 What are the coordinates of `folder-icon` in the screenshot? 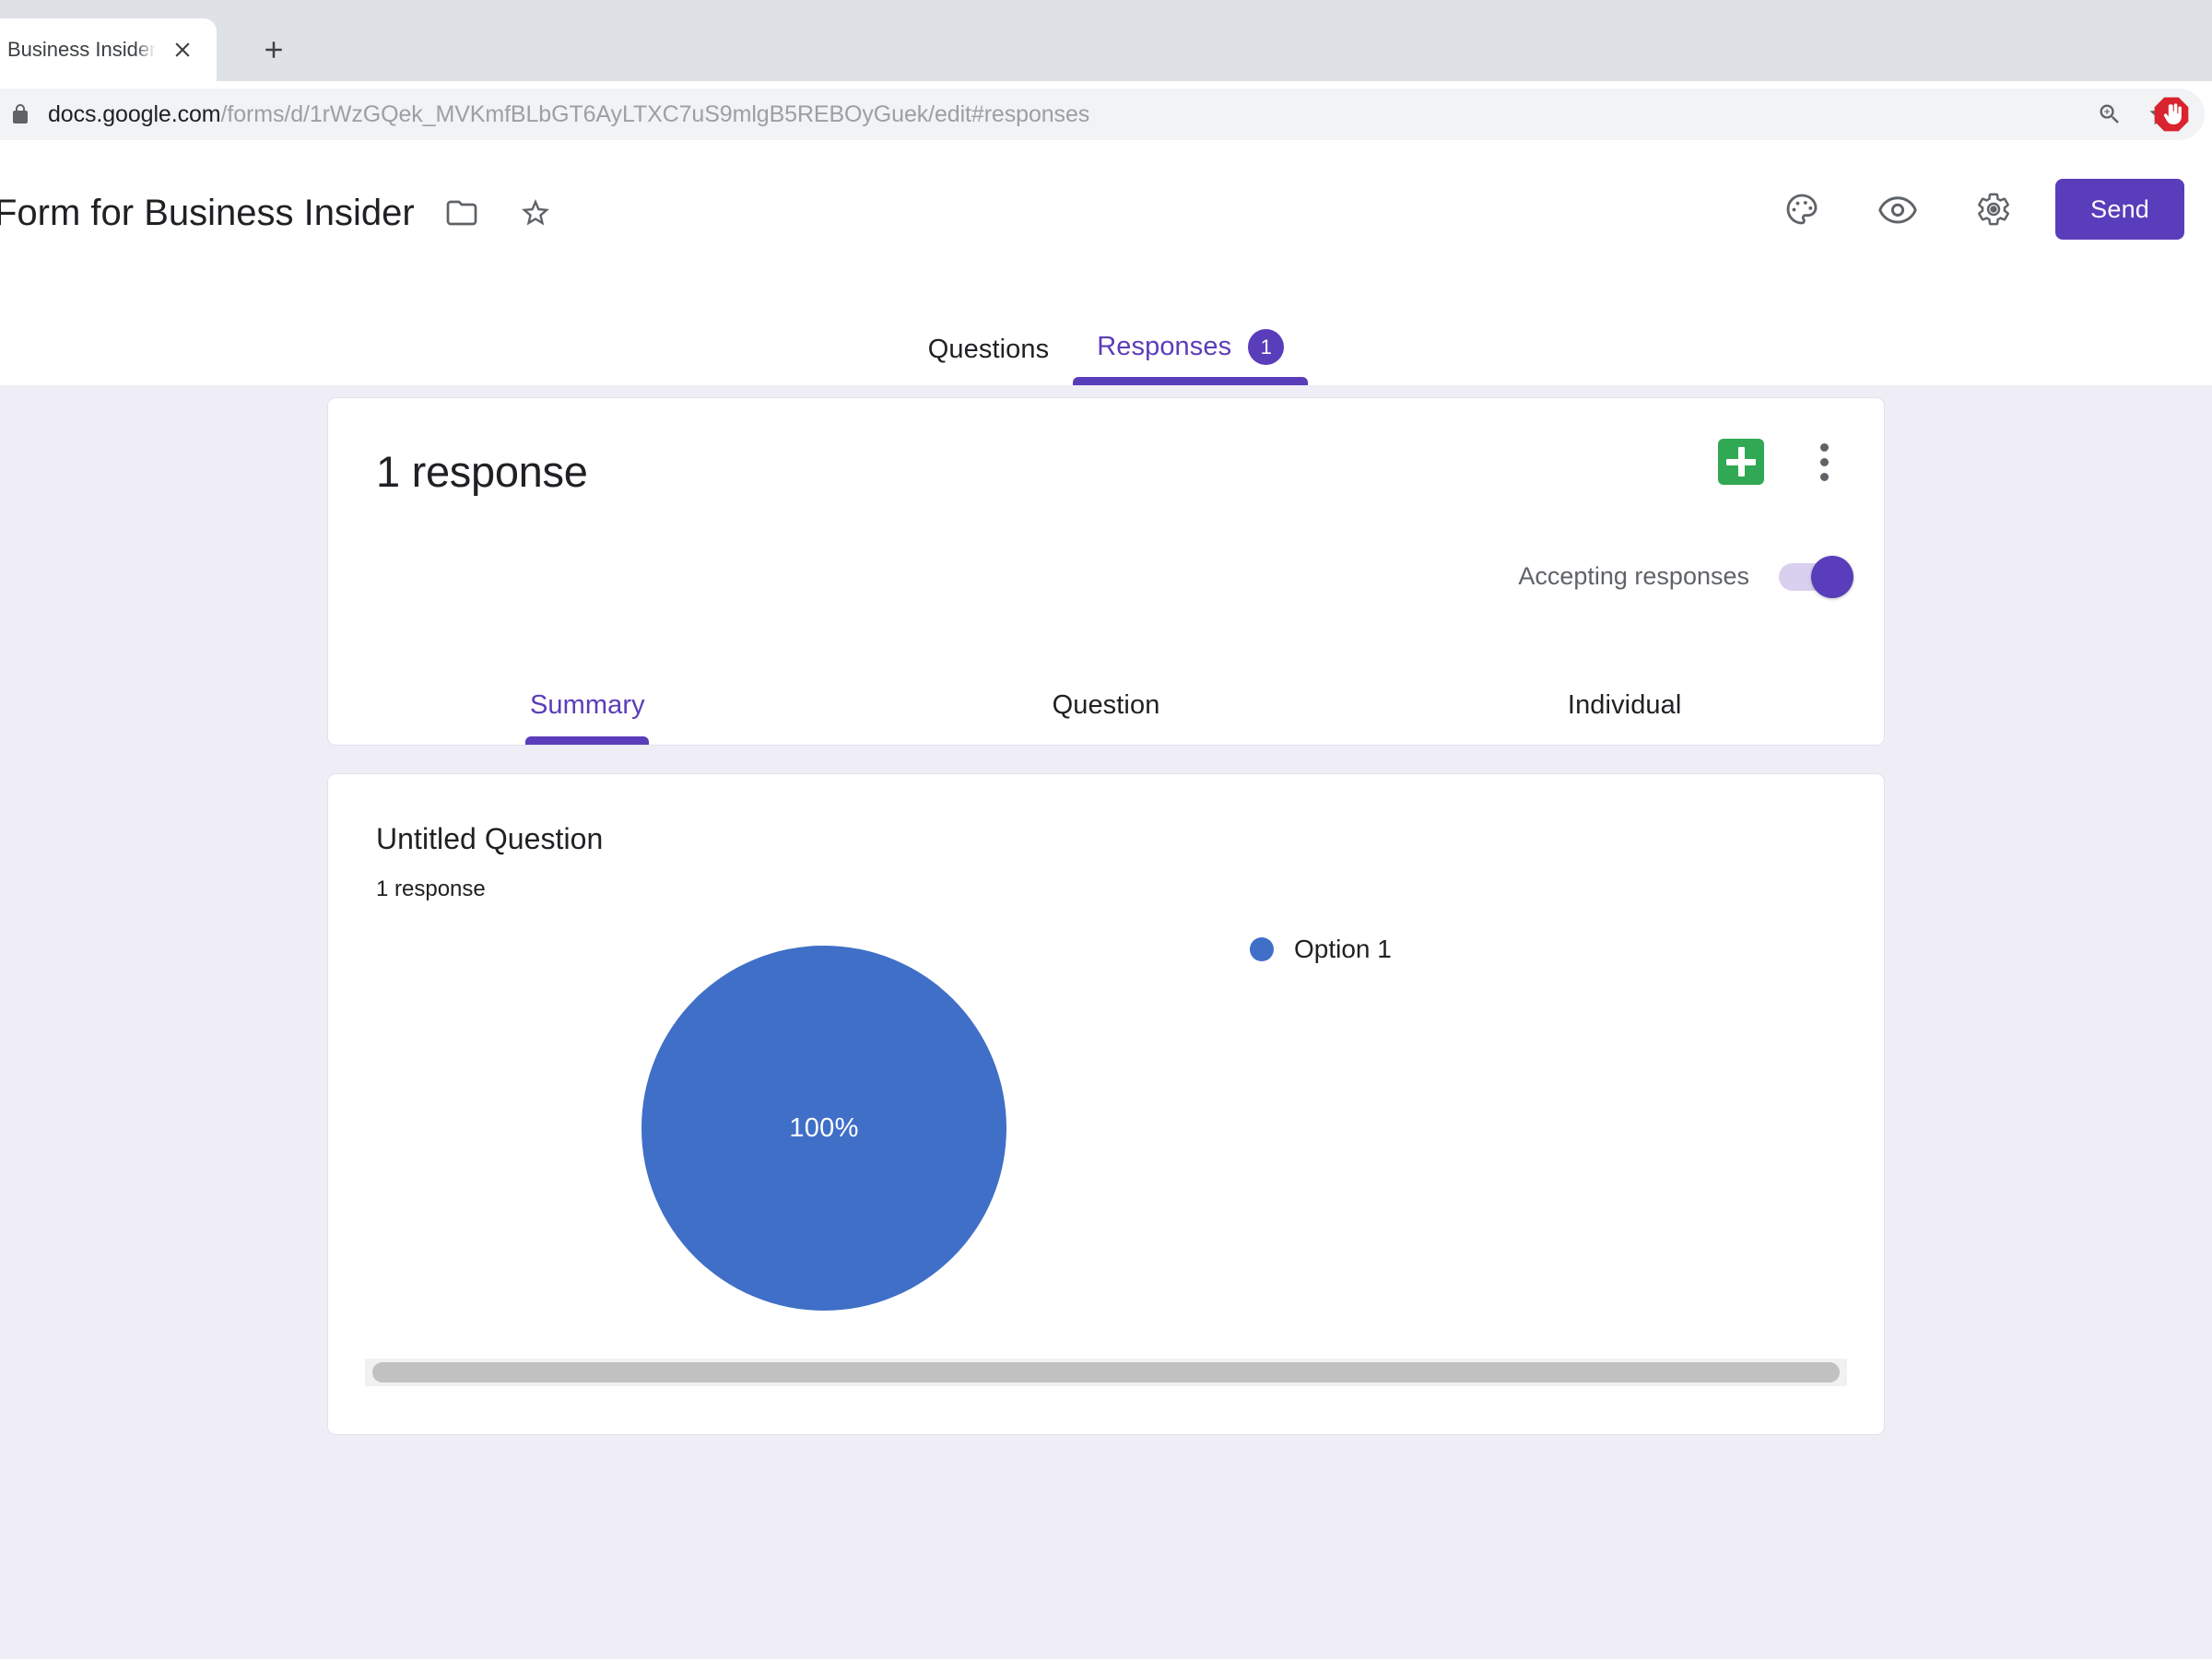 It's located at (461, 213).